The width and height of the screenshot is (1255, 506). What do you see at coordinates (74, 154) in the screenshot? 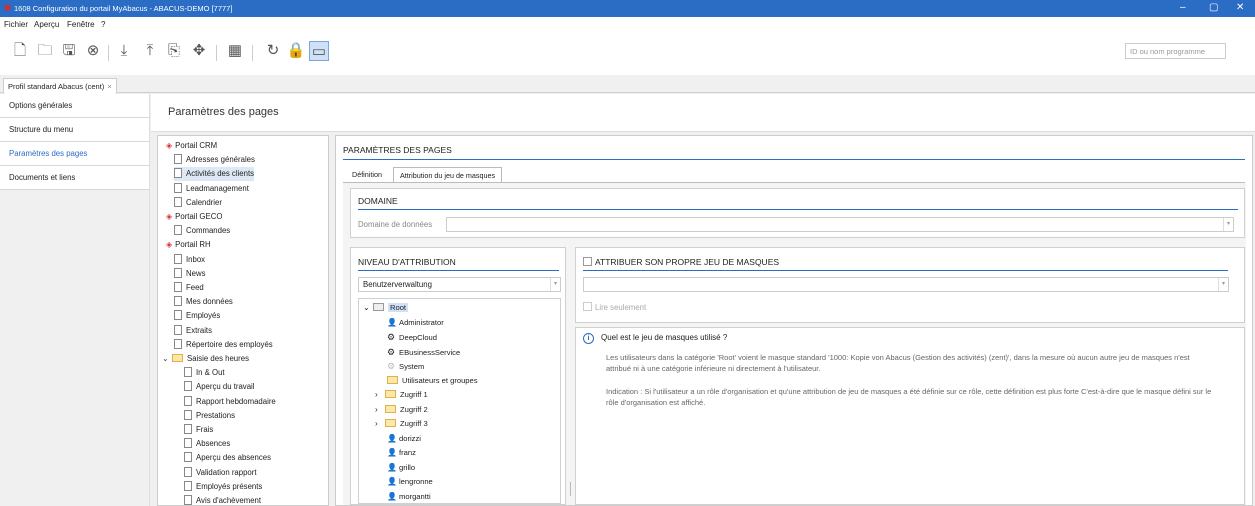
I see `nav-item-parametres-pages: Paramètres des pages` at bounding box center [74, 154].